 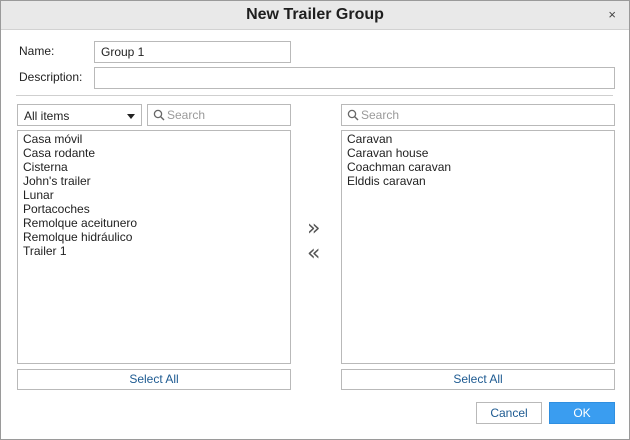 I want to click on title-bar: New Trailer Group ×, so click(x=315, y=15).